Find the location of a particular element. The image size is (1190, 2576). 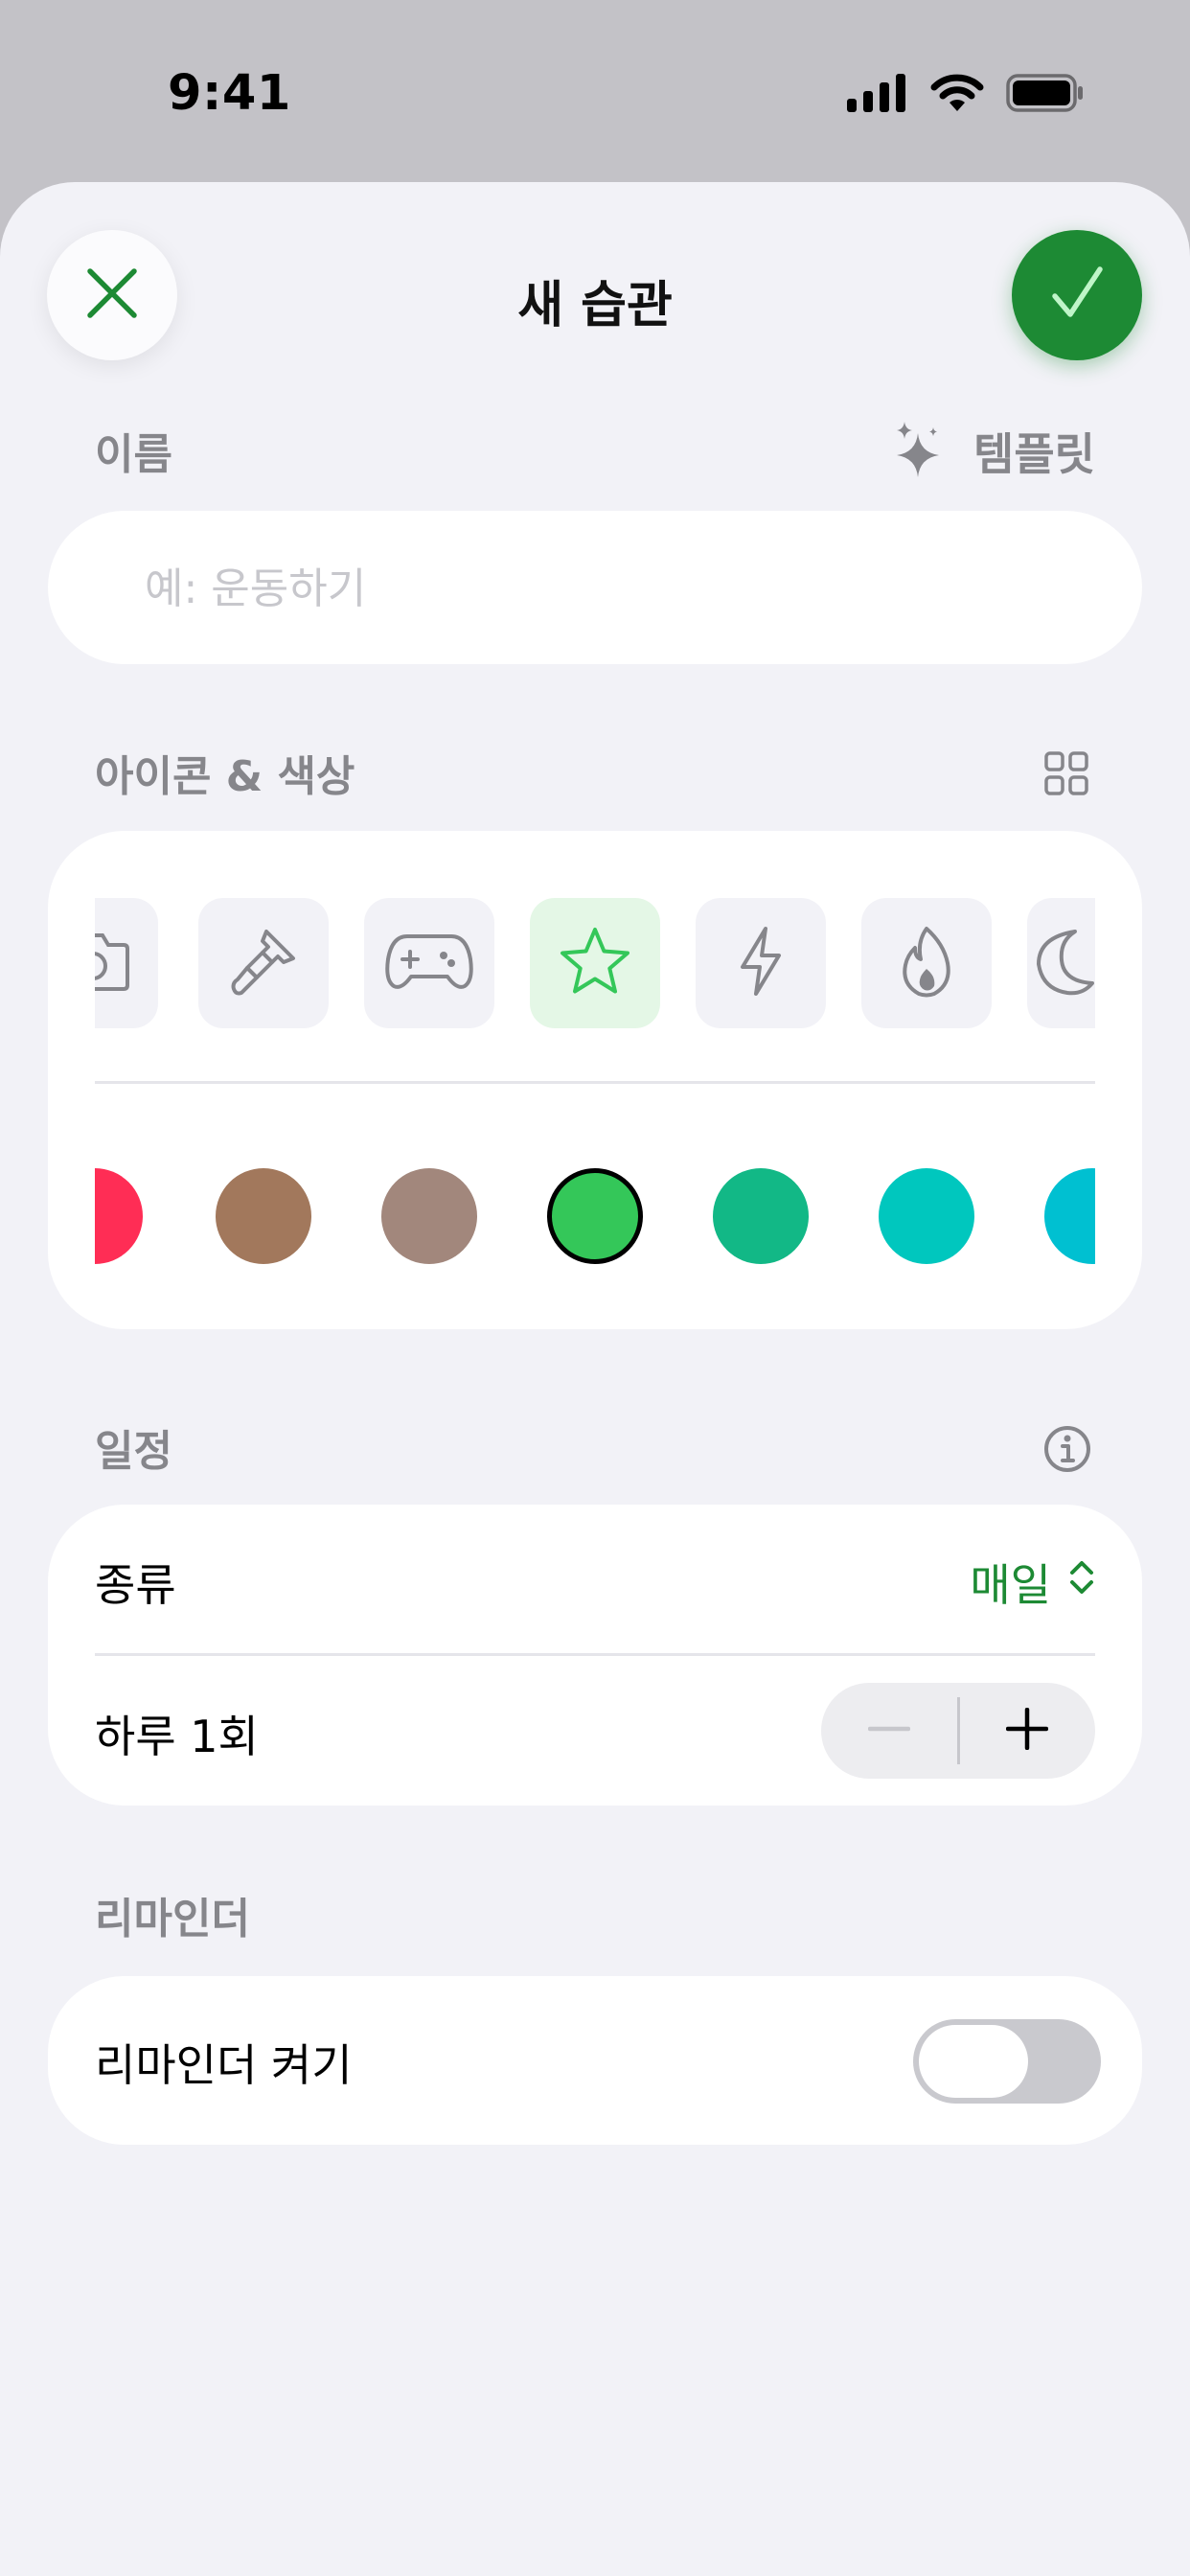

schedule-type-select: 매일 is located at coordinates (1033, 1582).